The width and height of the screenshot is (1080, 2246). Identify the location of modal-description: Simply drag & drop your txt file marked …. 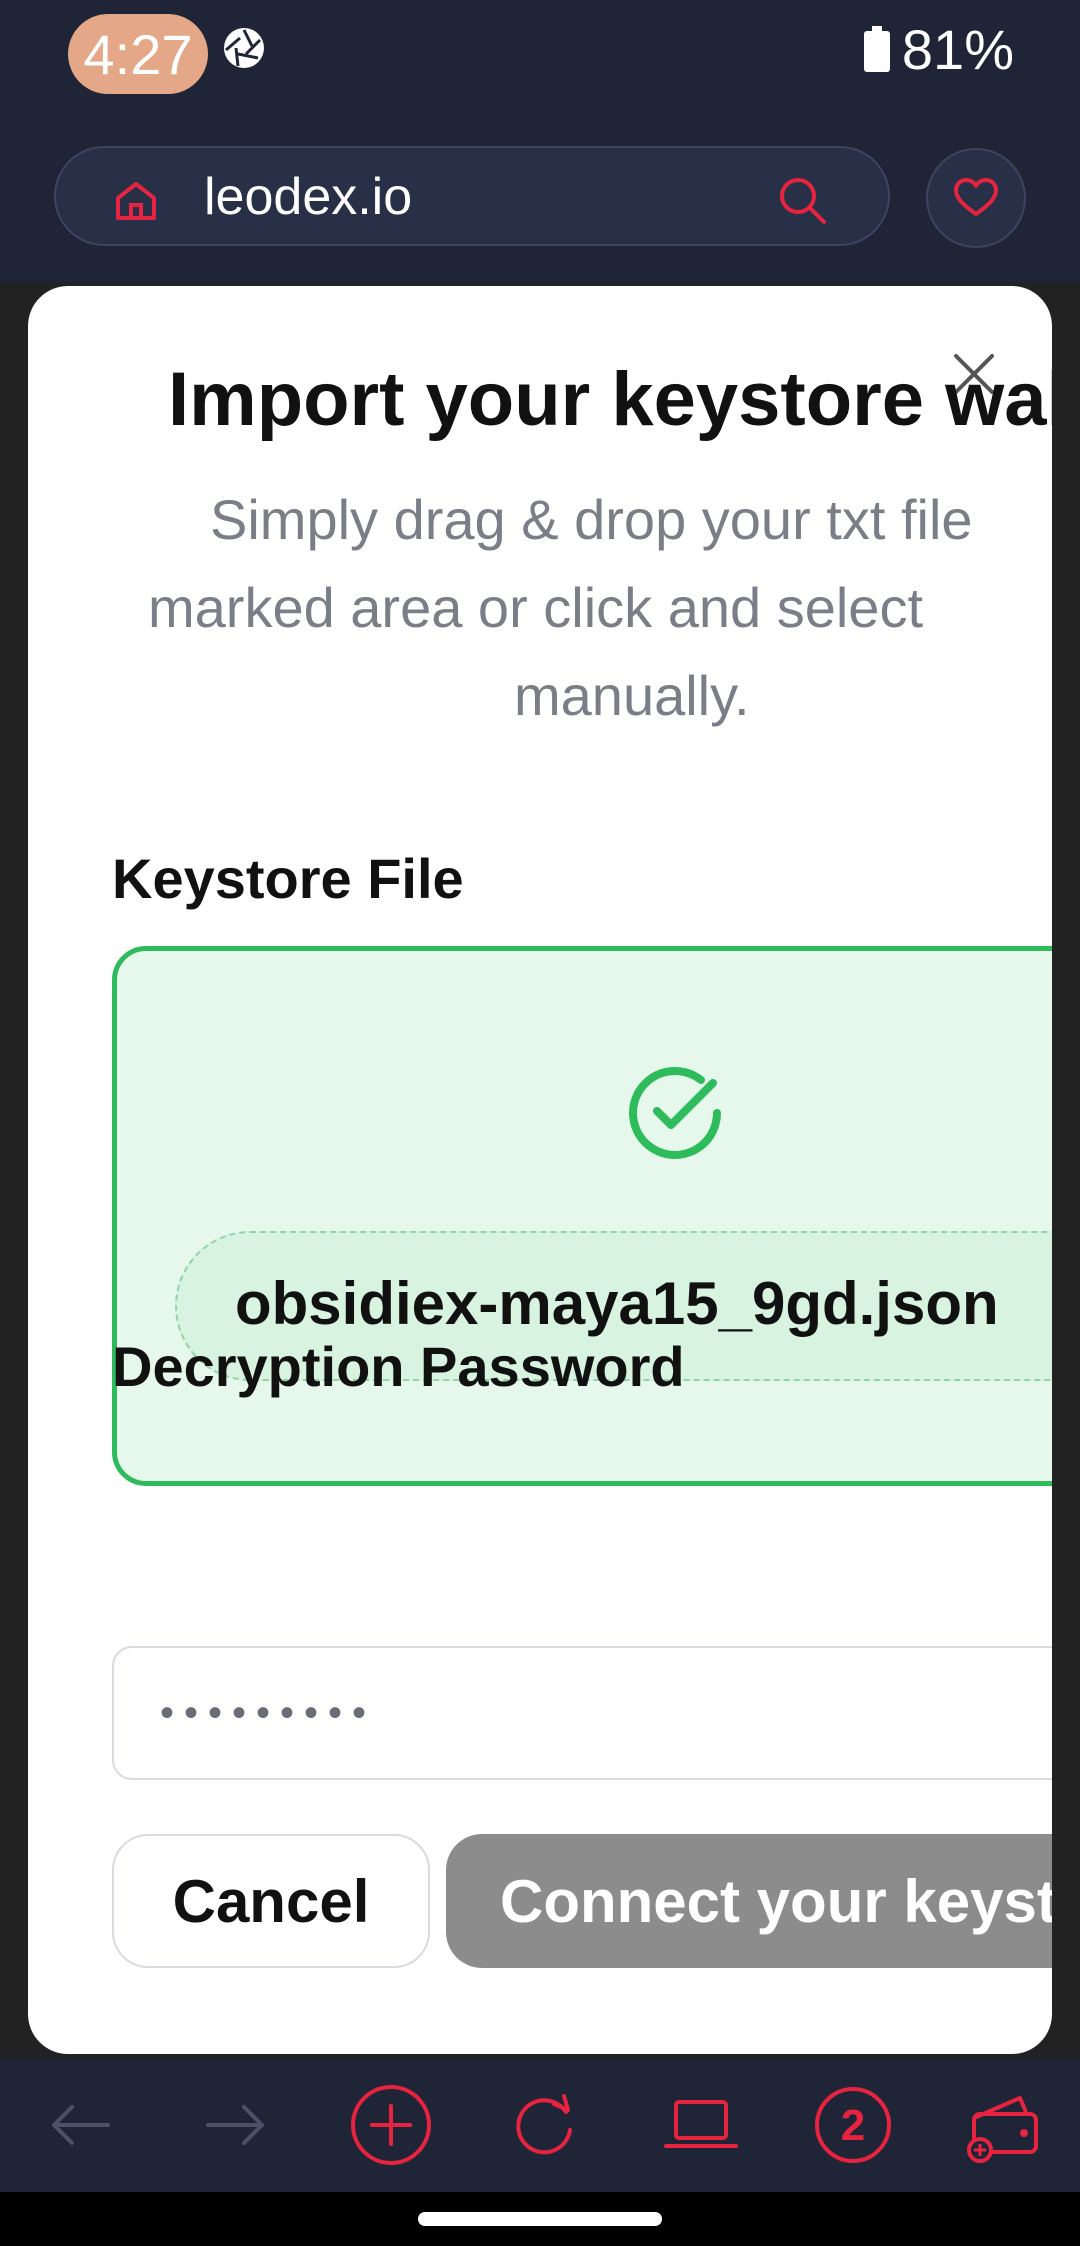
(600, 608).